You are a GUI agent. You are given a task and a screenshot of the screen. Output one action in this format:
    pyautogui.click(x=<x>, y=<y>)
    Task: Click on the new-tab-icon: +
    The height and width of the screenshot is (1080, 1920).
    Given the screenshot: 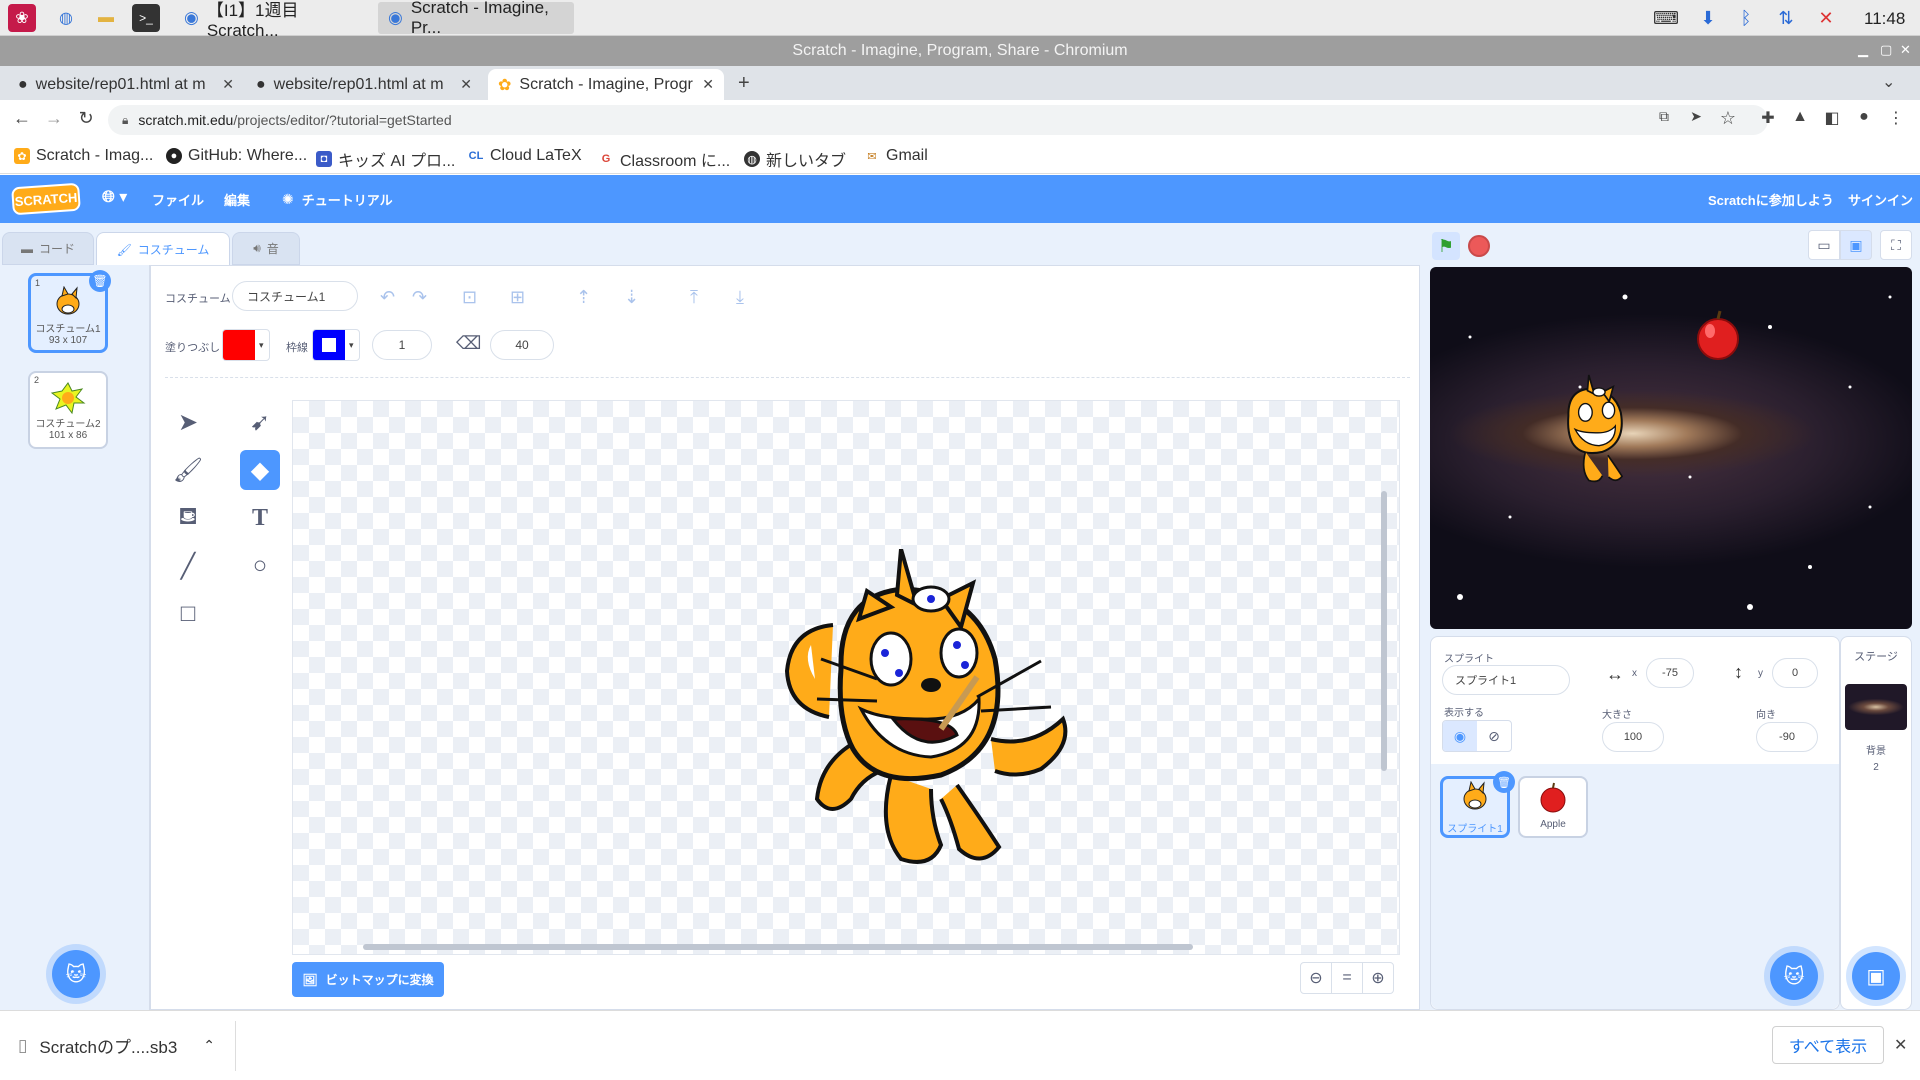 What is the action you would take?
    pyautogui.click(x=744, y=83)
    